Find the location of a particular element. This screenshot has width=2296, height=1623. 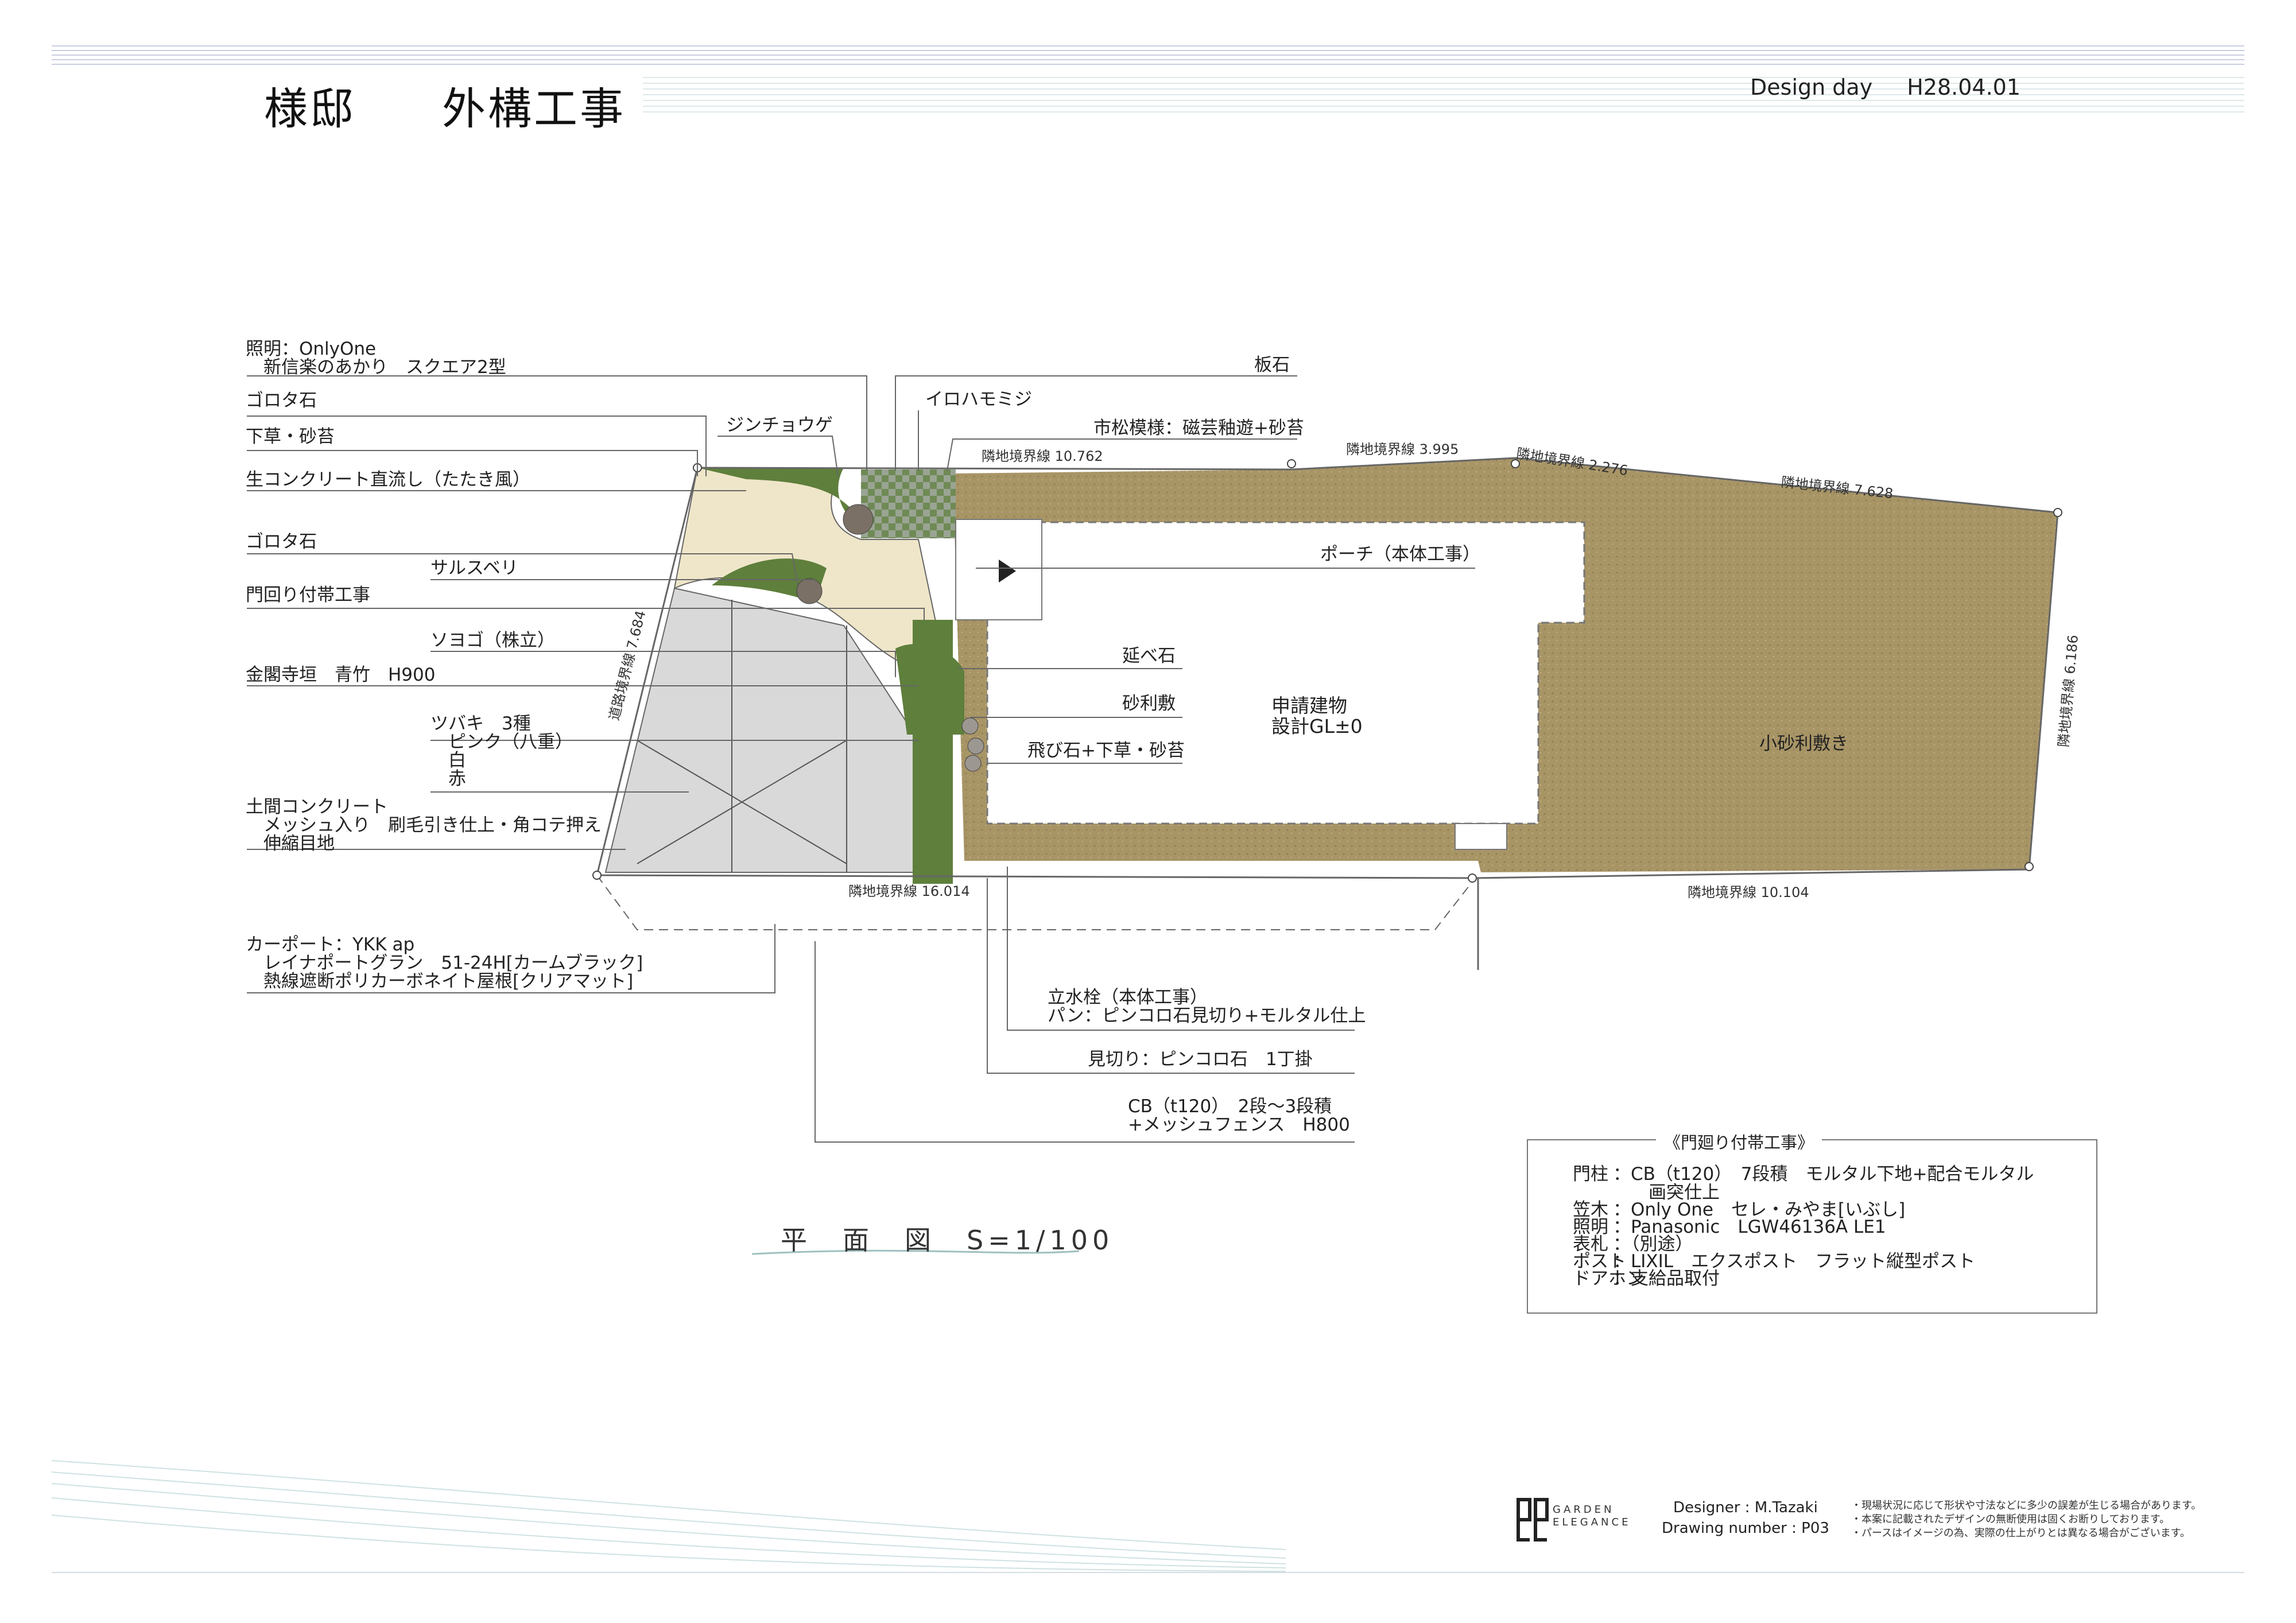

checker-area is located at coordinates (908, 503).